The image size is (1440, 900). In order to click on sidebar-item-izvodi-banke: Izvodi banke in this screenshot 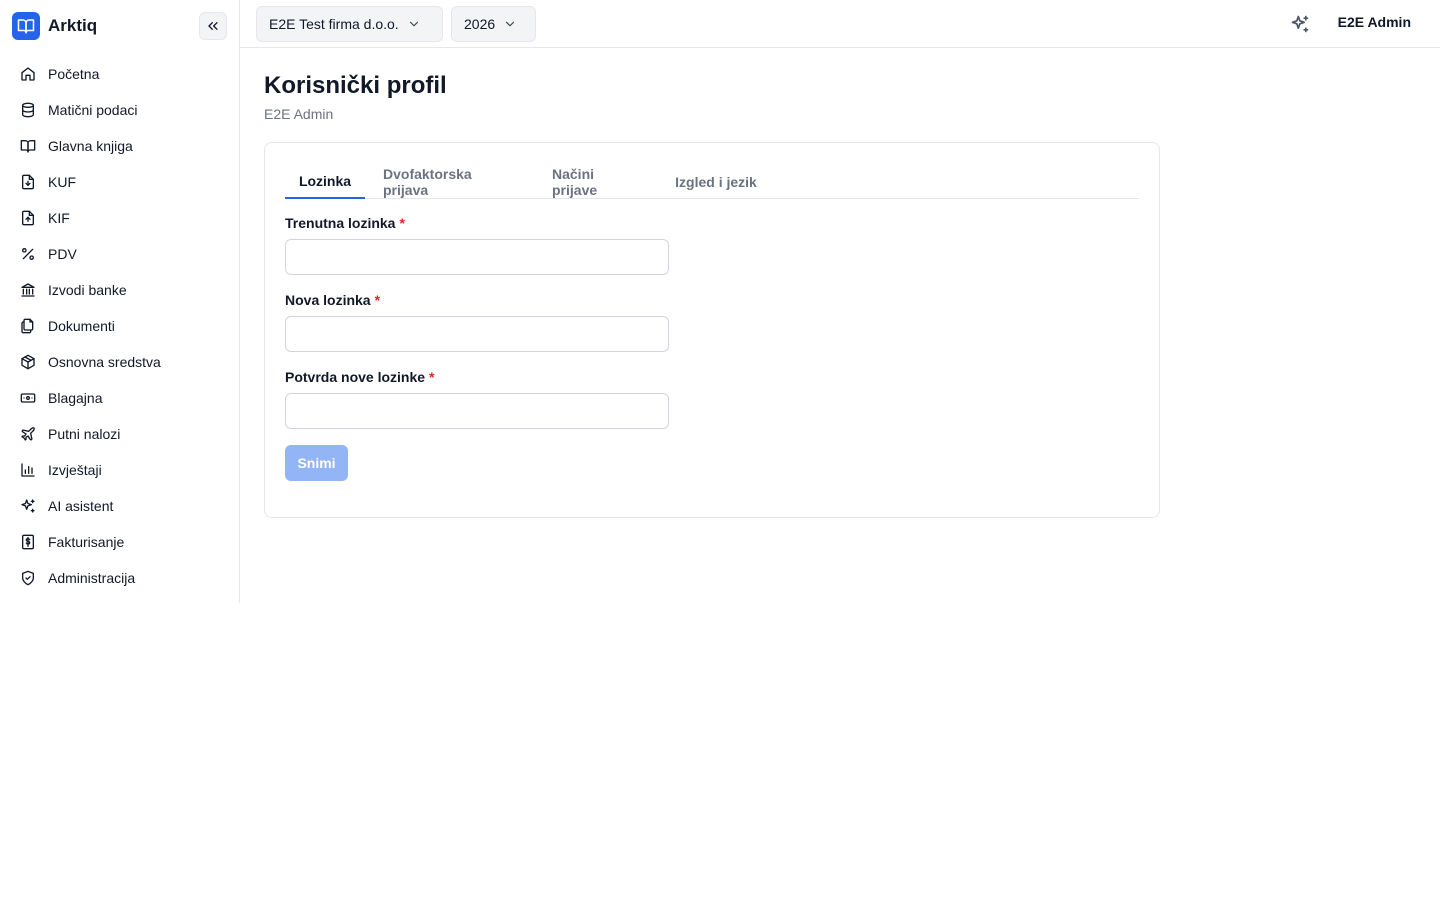, I will do `click(119, 290)`.